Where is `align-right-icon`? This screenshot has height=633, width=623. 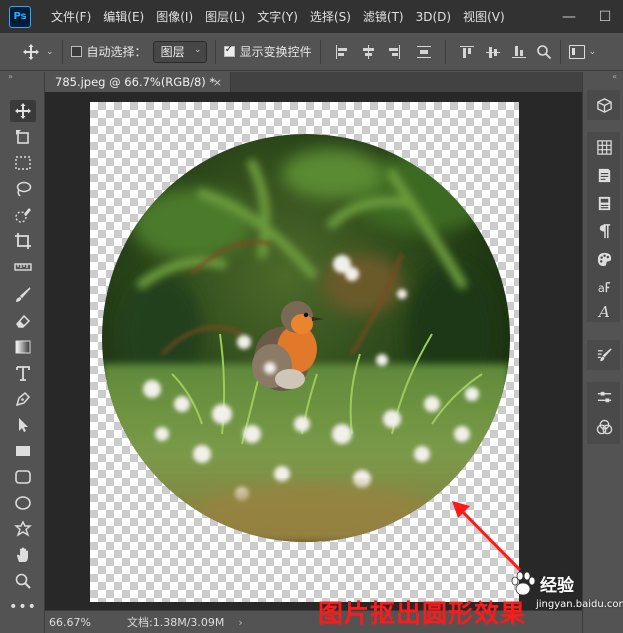
align-right-icon is located at coordinates (394, 51).